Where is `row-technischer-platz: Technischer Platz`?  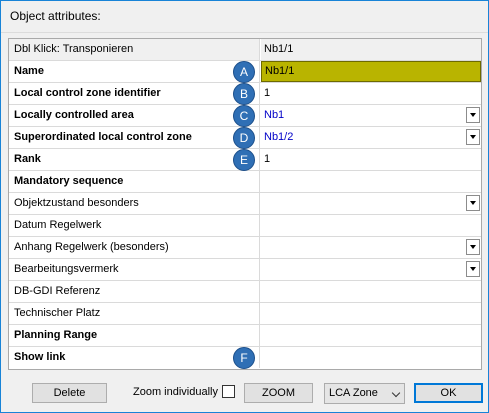 row-technischer-platz: Technischer Platz is located at coordinates (245, 314).